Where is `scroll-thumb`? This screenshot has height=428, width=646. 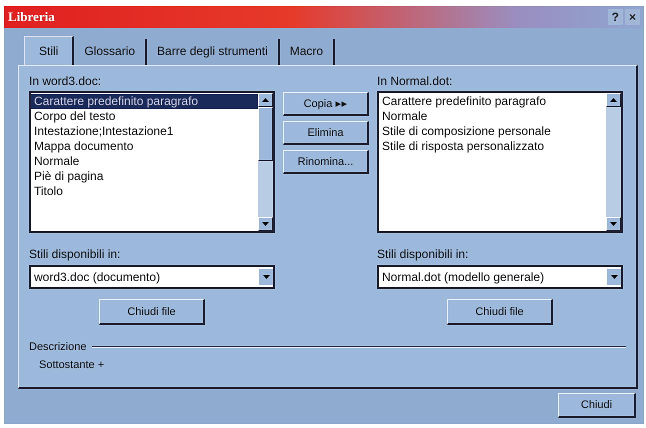
scroll-thumb is located at coordinates (265, 134).